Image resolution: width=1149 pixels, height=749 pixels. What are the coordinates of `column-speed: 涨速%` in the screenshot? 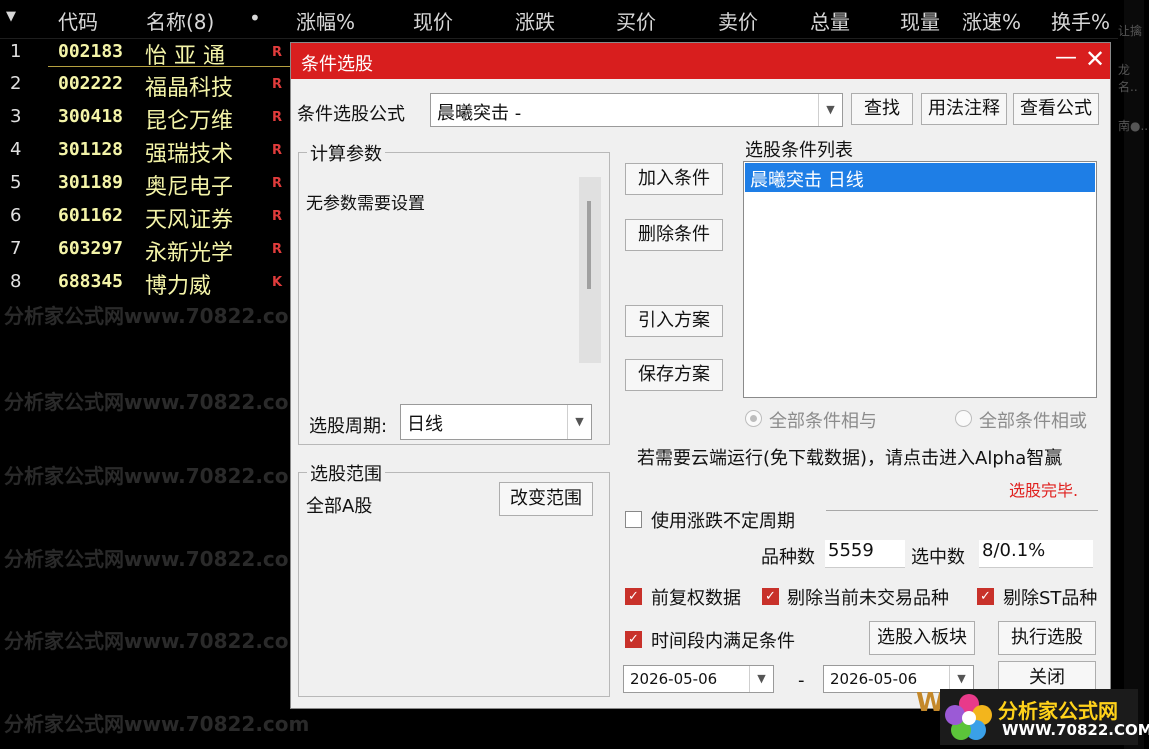 It's located at (991, 20).